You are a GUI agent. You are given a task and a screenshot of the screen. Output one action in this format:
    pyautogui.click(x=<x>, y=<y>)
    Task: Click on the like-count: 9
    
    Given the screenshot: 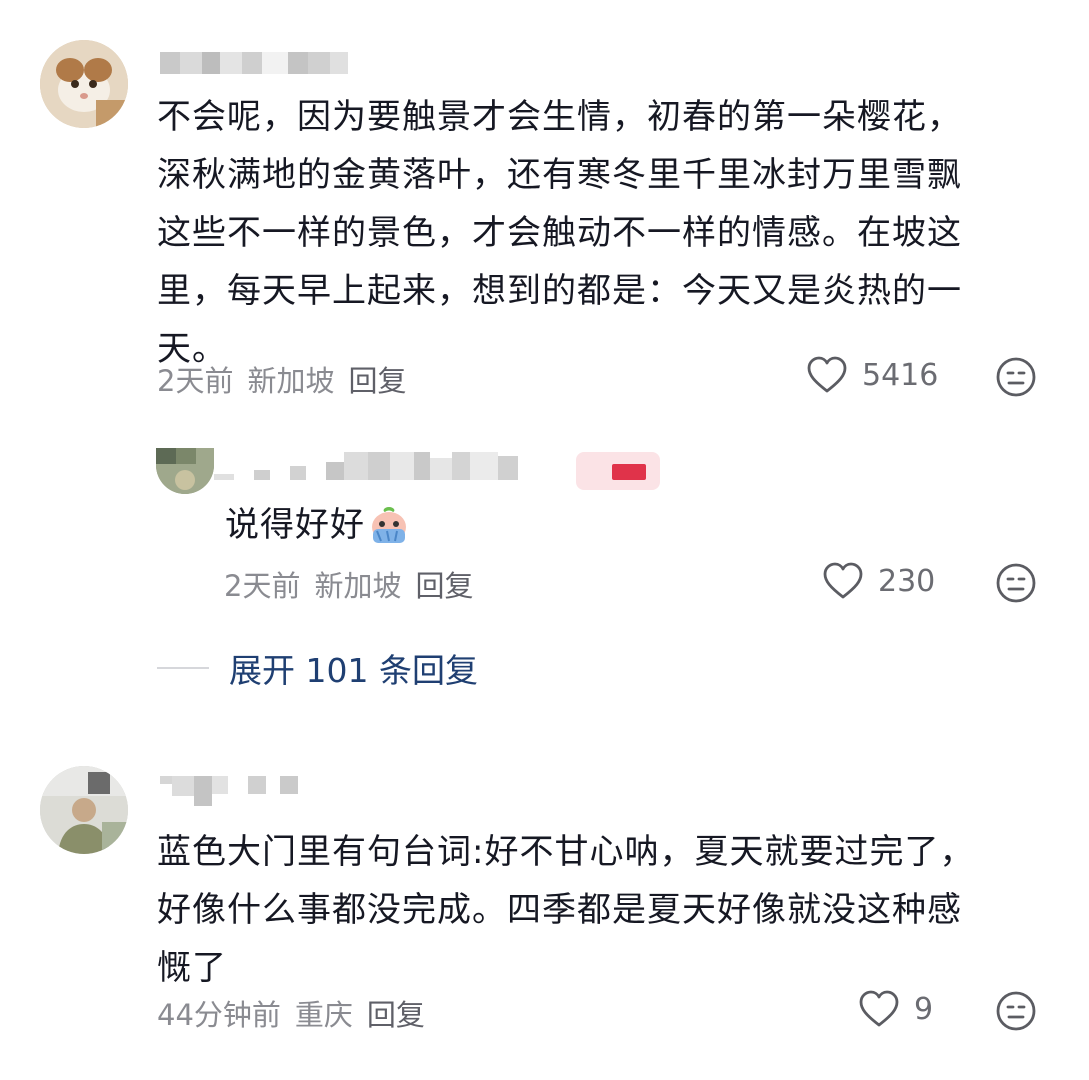 What is the action you would take?
    pyautogui.click(x=924, y=1009)
    